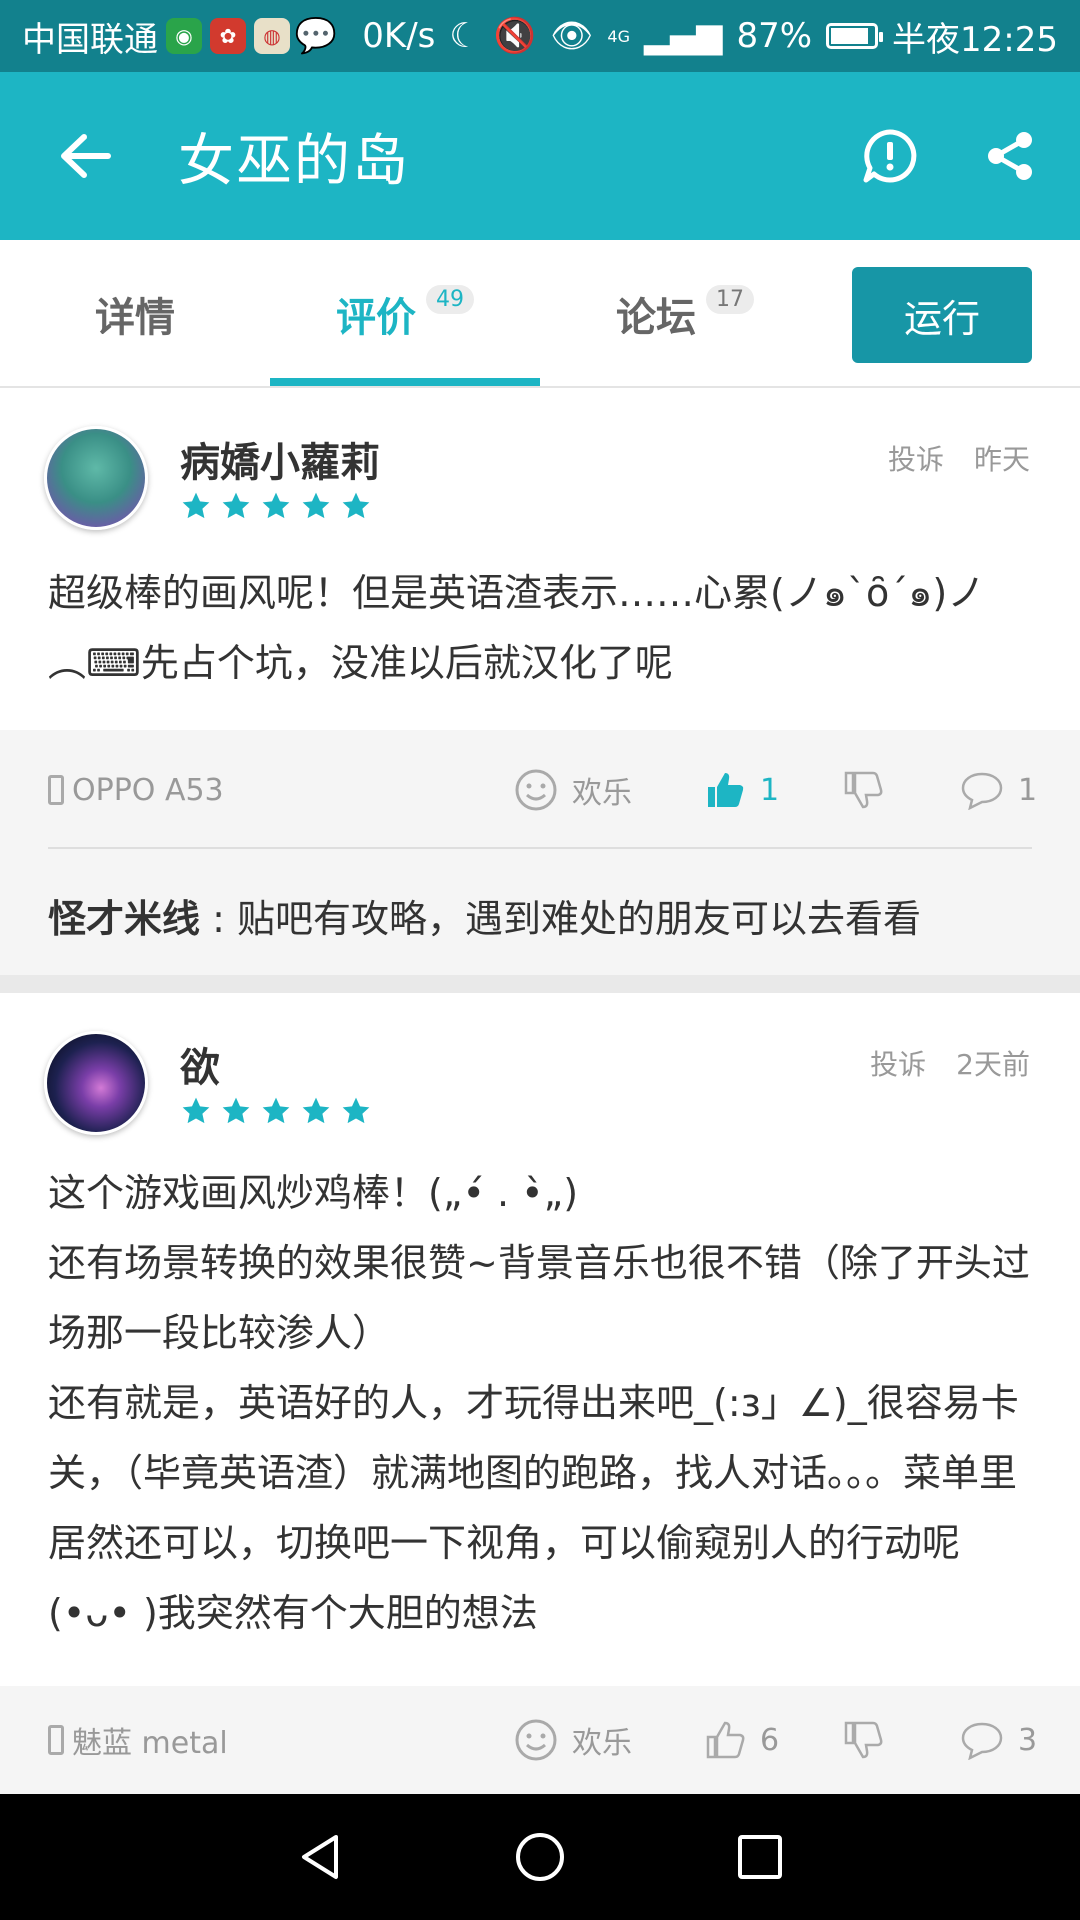 The height and width of the screenshot is (1920, 1080). What do you see at coordinates (855, 36) in the screenshot?
I see `battery-icon` at bounding box center [855, 36].